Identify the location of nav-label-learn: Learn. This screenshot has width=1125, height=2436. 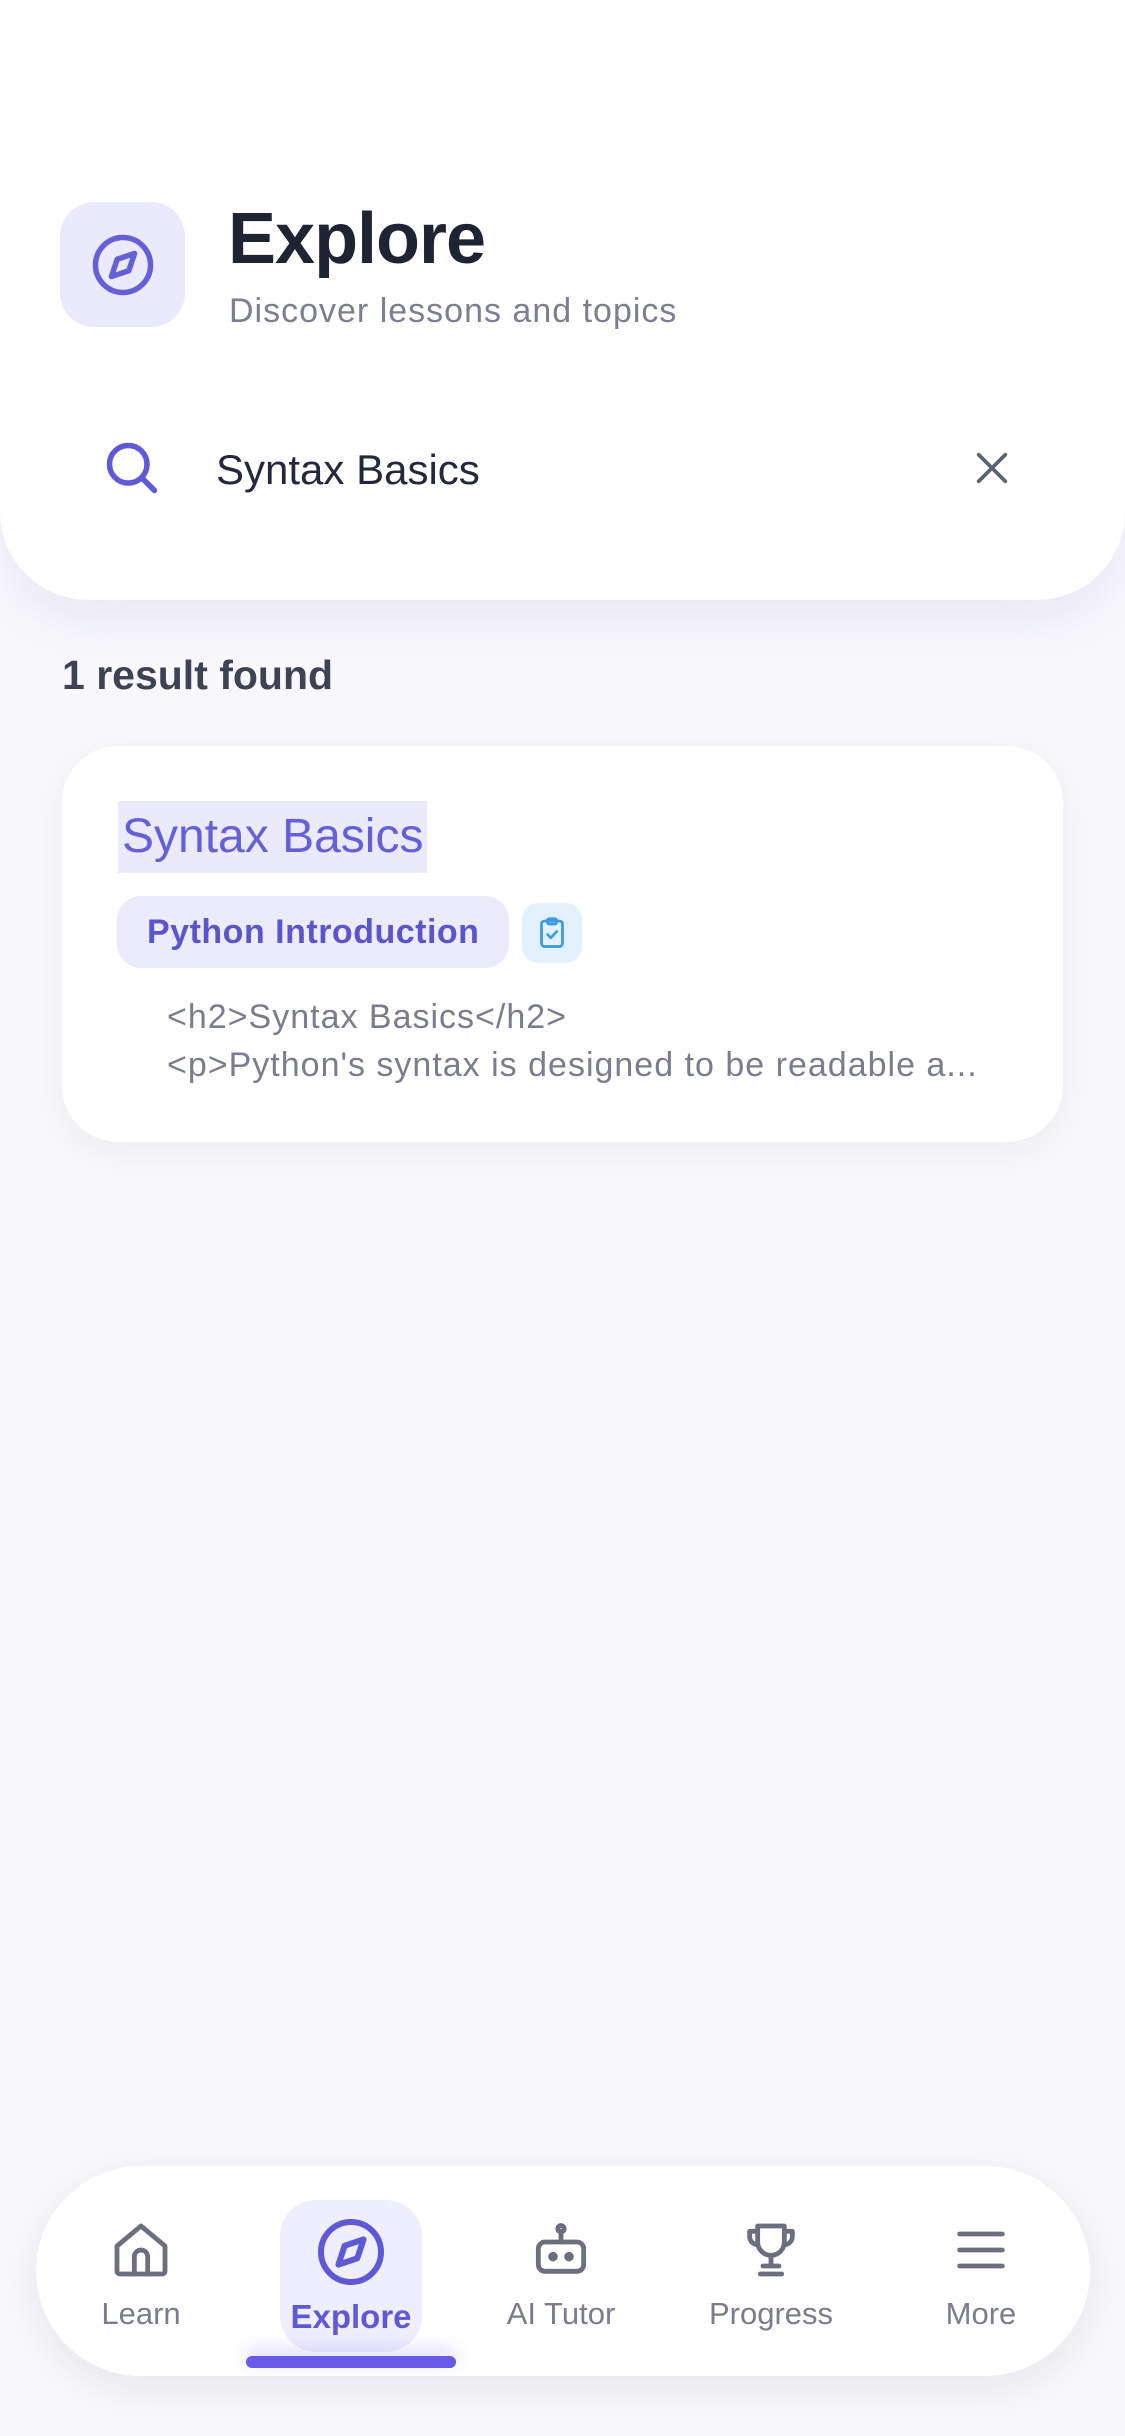
(141, 2313).